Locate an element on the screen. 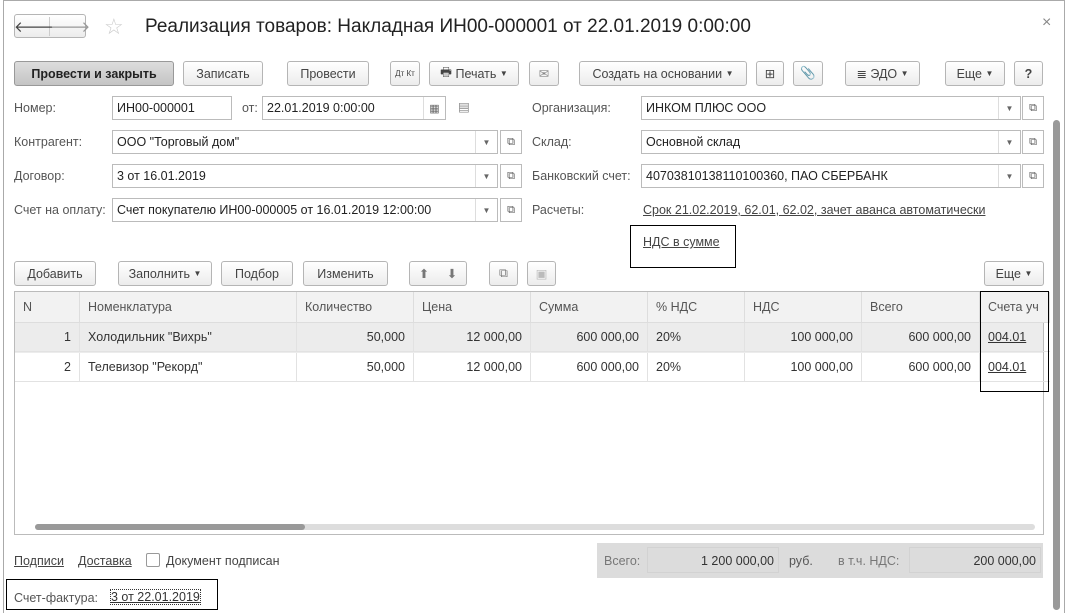  warehouse-input: Основной склад ▼ is located at coordinates (831, 142).